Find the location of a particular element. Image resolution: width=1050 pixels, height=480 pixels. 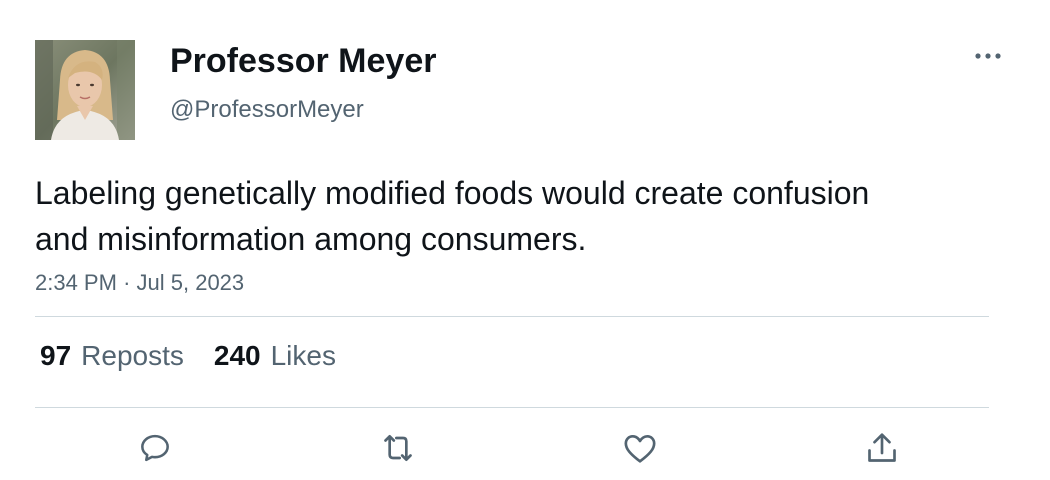

share-icon is located at coordinates (882, 447).